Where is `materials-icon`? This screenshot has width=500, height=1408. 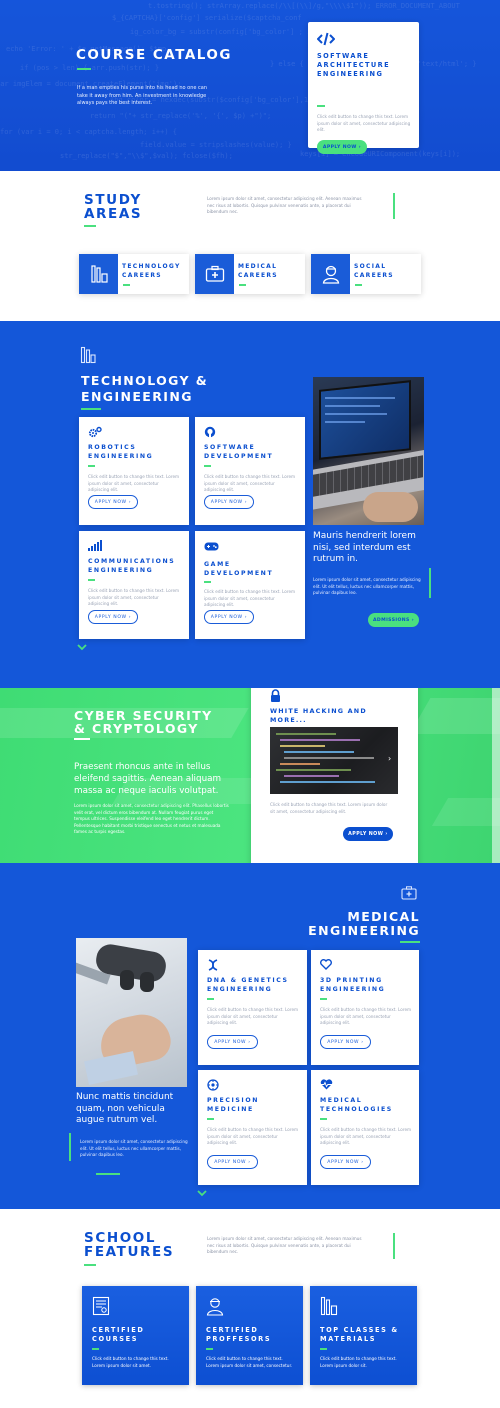
materials-icon is located at coordinates (329, 1306).